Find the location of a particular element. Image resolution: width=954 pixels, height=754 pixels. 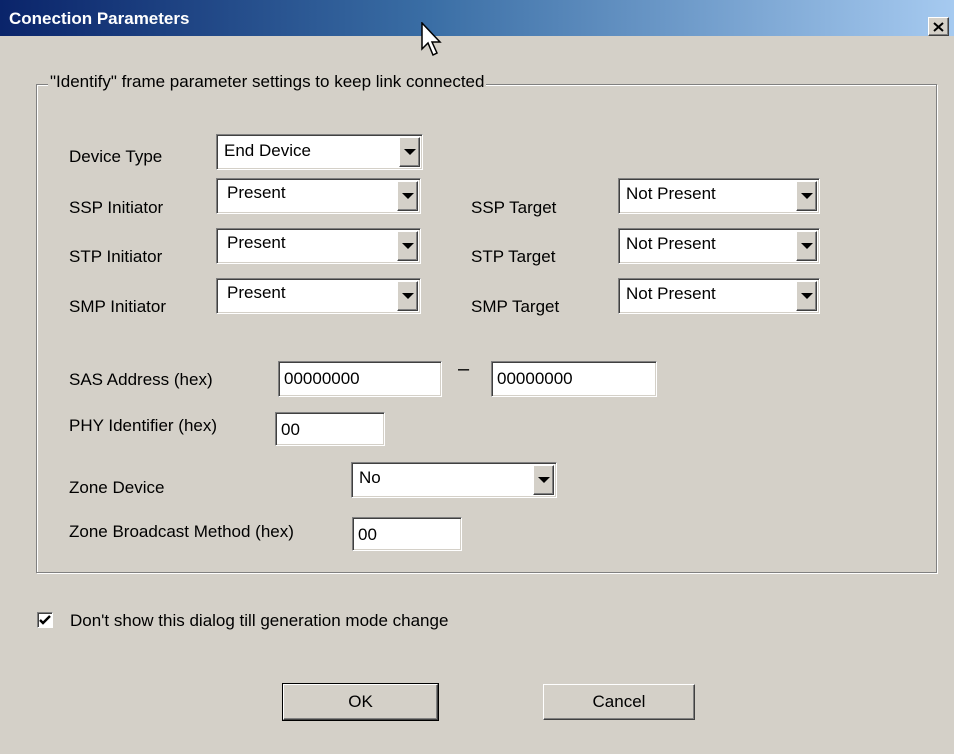

zone-device-label: Zone Device is located at coordinates (117, 487).